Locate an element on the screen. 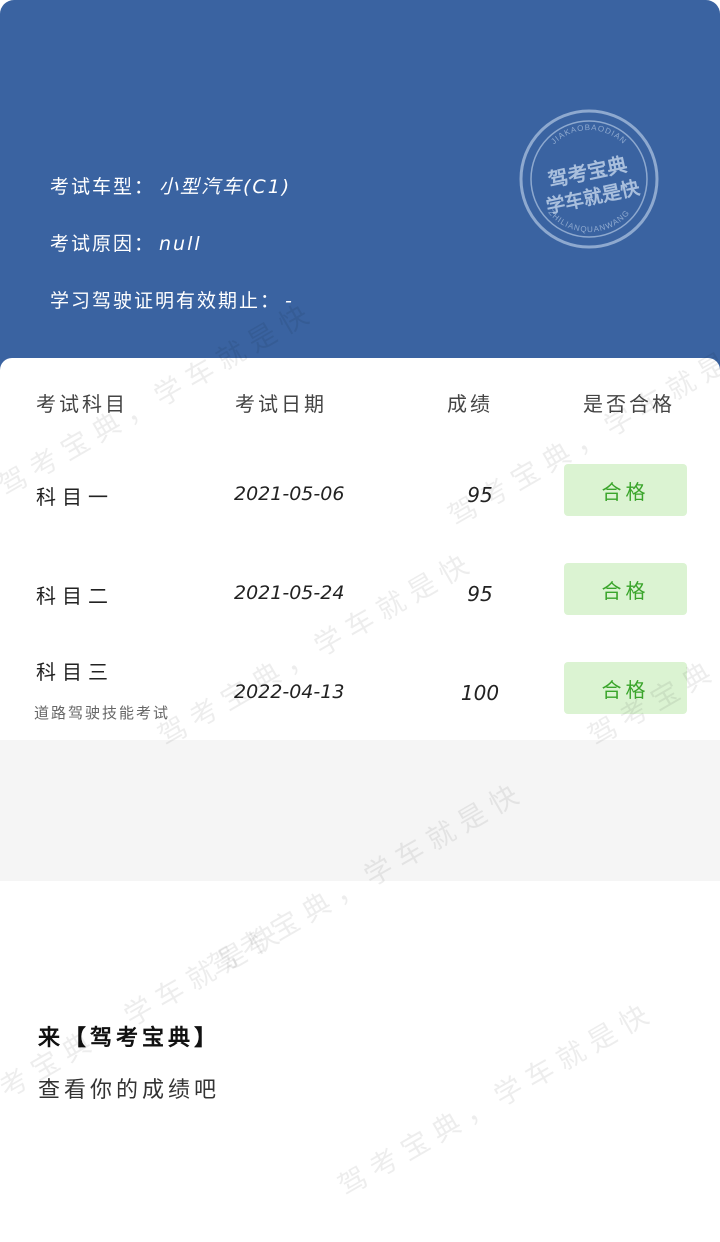  exam-date: 2022-04-13 is located at coordinates (289, 692).